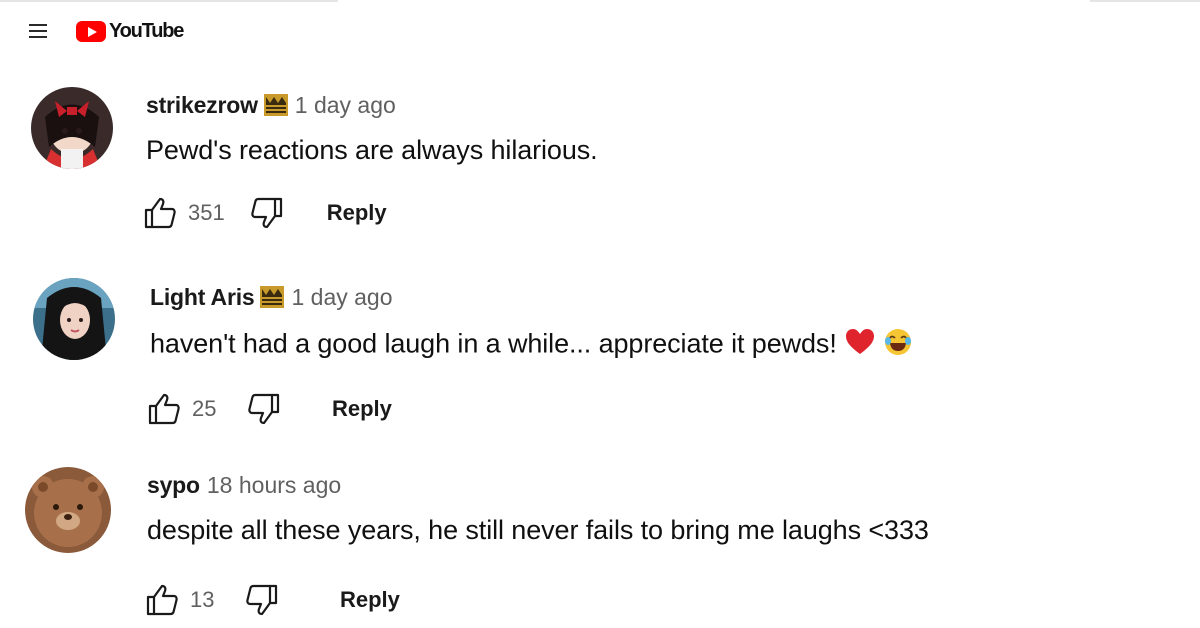  What do you see at coordinates (202, 105) in the screenshot?
I see `comment-author: strikezrow` at bounding box center [202, 105].